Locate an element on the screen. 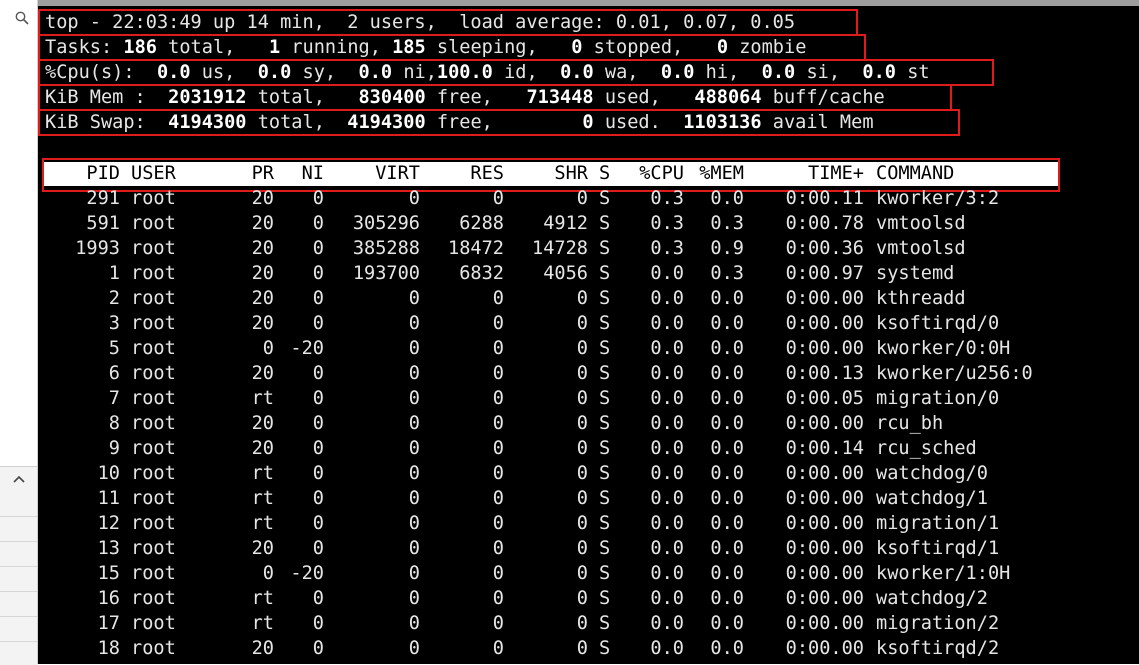  cell-pr: rt is located at coordinates (262, 473).